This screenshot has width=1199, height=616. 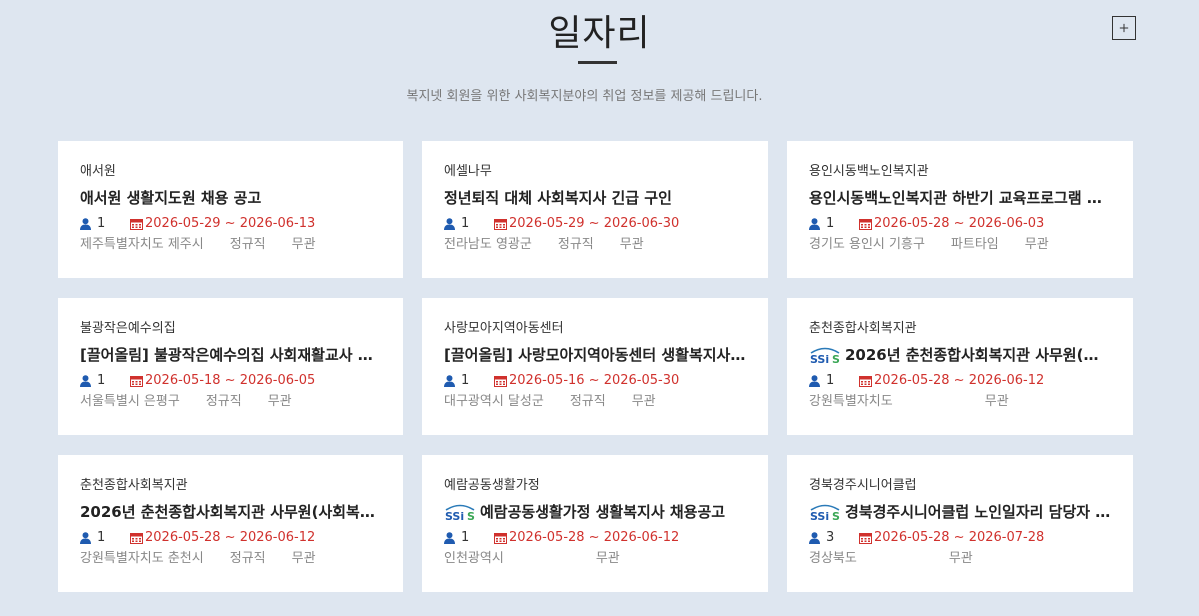 What do you see at coordinates (869, 171) in the screenshot?
I see `org-name: 용인시동백노인복지관` at bounding box center [869, 171].